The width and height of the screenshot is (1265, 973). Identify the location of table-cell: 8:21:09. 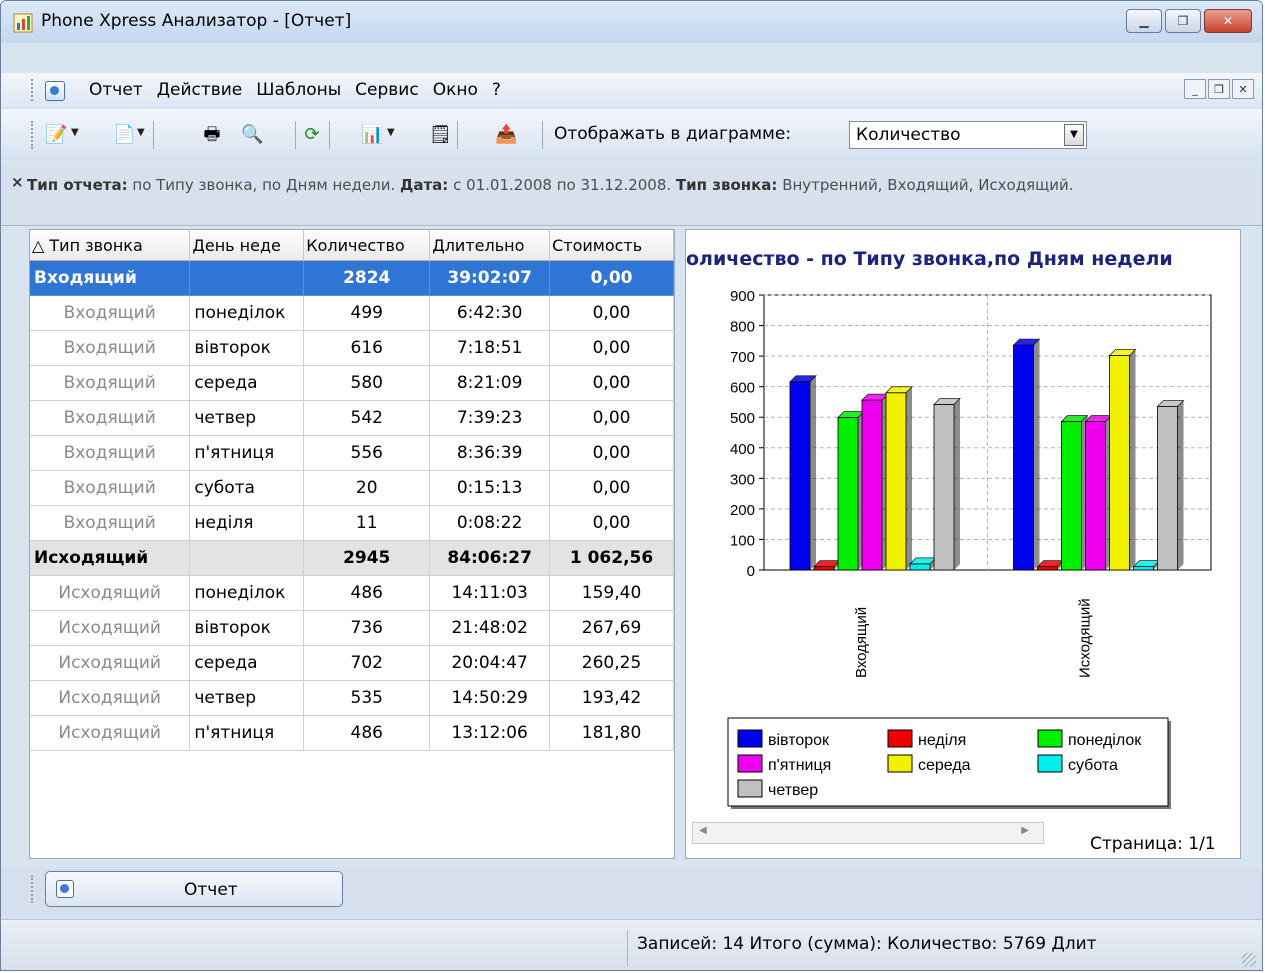
(490, 383).